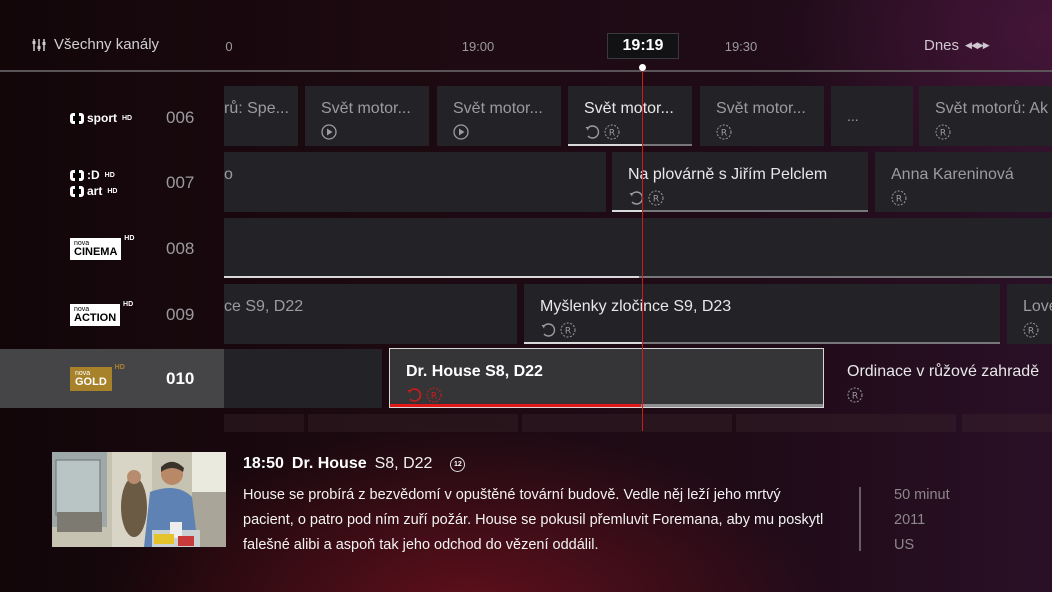 Image resolution: width=1052 pixels, height=592 pixels. I want to click on program-cell: ce S9, D22, so click(370, 314).